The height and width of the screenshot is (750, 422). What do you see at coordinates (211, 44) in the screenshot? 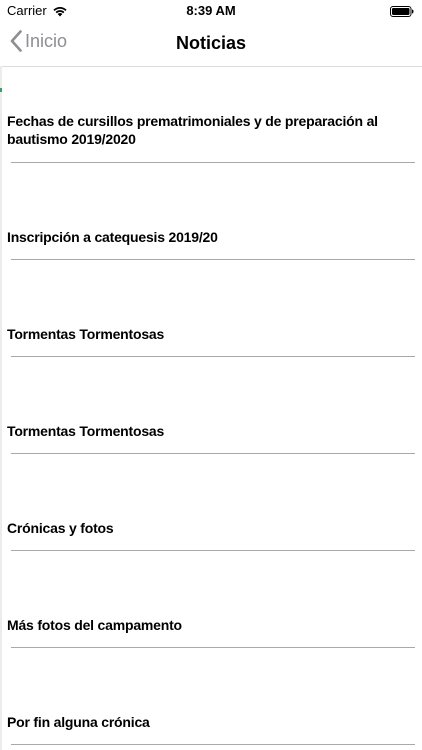
I see `navigation-bar: Inicio Noticias` at bounding box center [211, 44].